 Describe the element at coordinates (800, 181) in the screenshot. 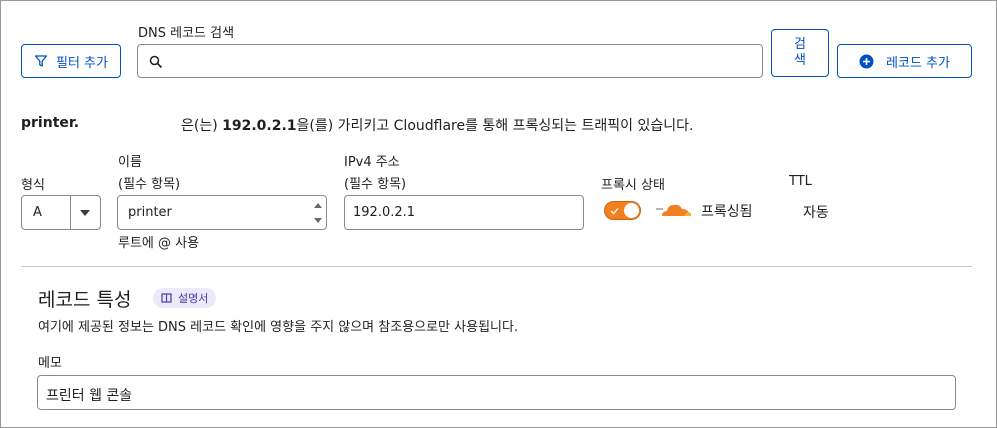

I see `ttl-label: TTL` at that location.